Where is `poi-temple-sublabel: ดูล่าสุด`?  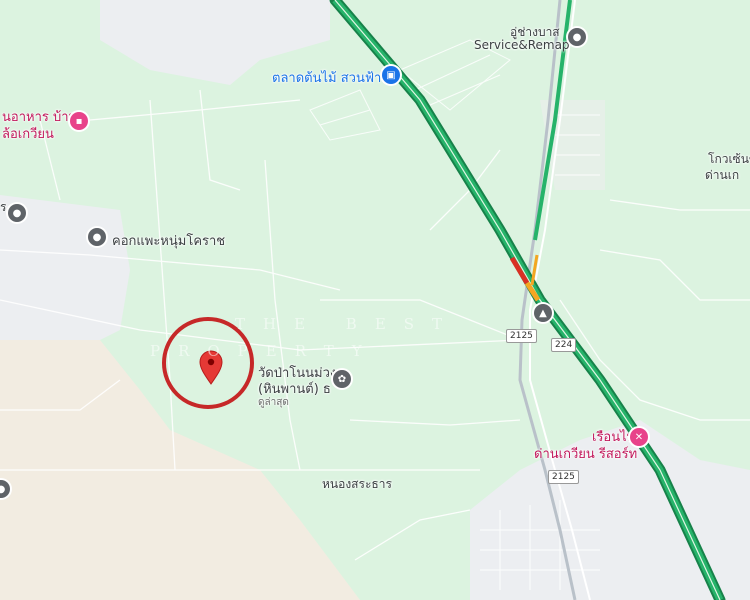
poi-temple-sublabel: ดูล่าสุด is located at coordinates (273, 402).